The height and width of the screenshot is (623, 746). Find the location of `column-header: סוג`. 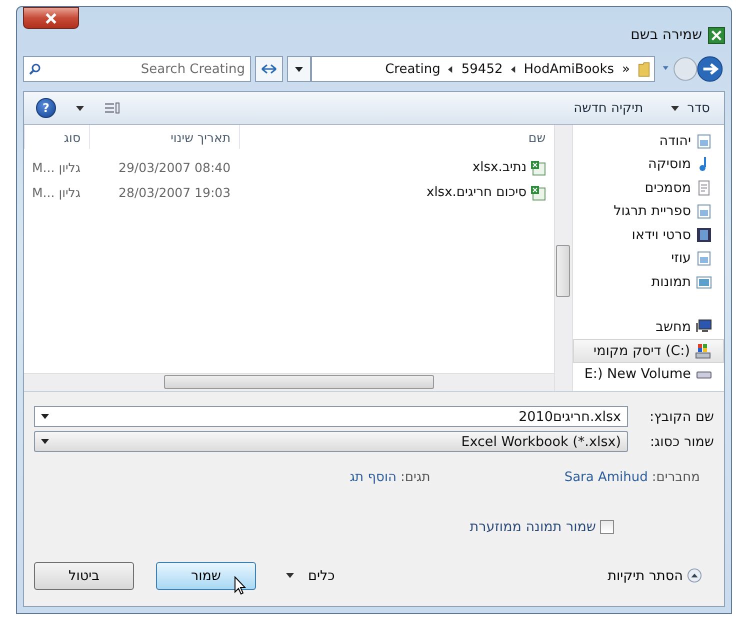

column-header: סוג is located at coordinates (56, 137).